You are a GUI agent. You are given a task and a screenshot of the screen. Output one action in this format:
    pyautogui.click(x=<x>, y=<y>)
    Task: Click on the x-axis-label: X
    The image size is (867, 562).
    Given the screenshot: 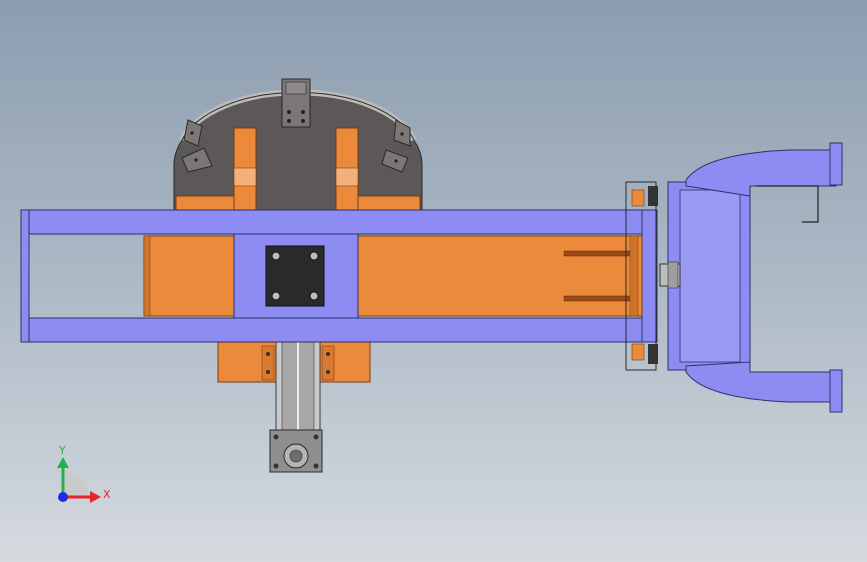 What is the action you would take?
    pyautogui.click(x=107, y=494)
    